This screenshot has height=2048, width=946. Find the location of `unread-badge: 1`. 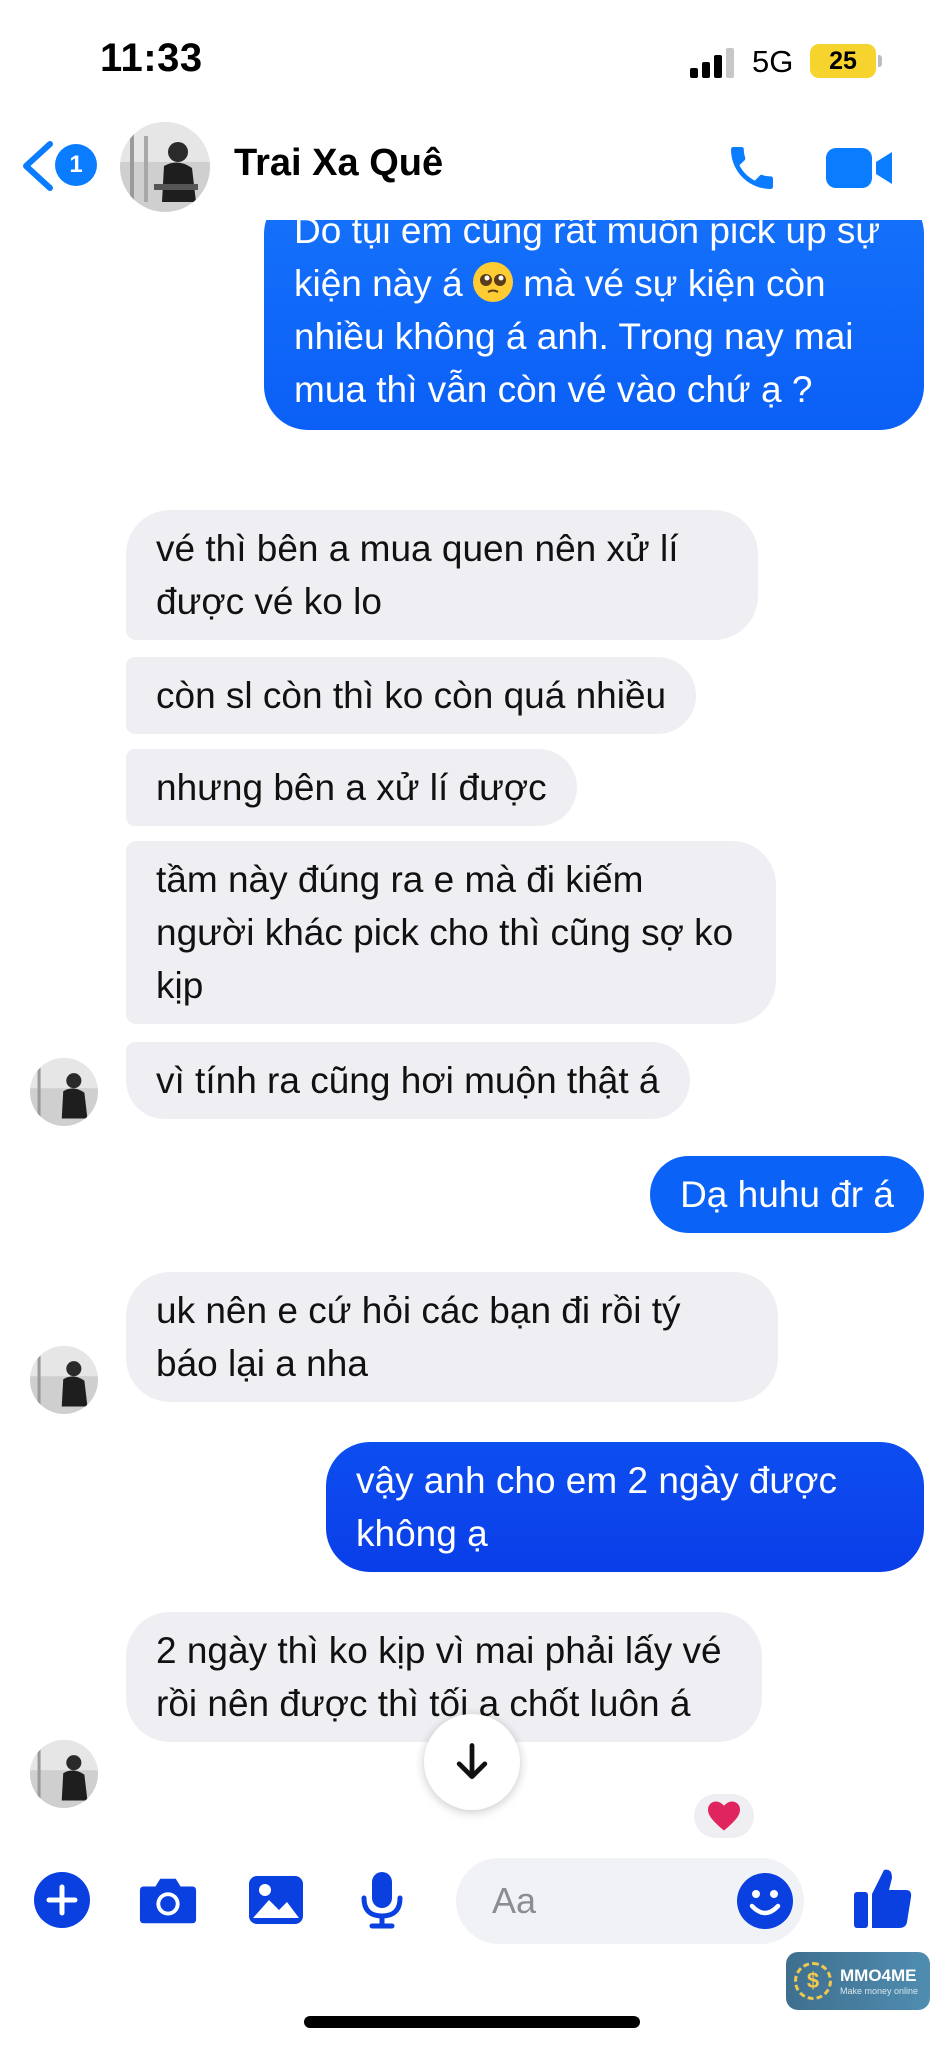

unread-badge: 1 is located at coordinates (76, 165).